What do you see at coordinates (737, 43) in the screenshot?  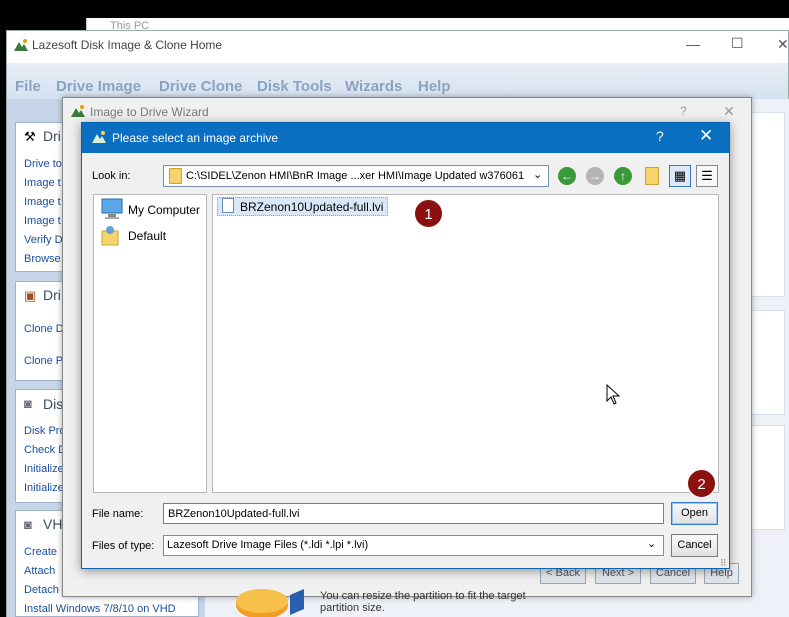 I see `maximize-button: ☐` at bounding box center [737, 43].